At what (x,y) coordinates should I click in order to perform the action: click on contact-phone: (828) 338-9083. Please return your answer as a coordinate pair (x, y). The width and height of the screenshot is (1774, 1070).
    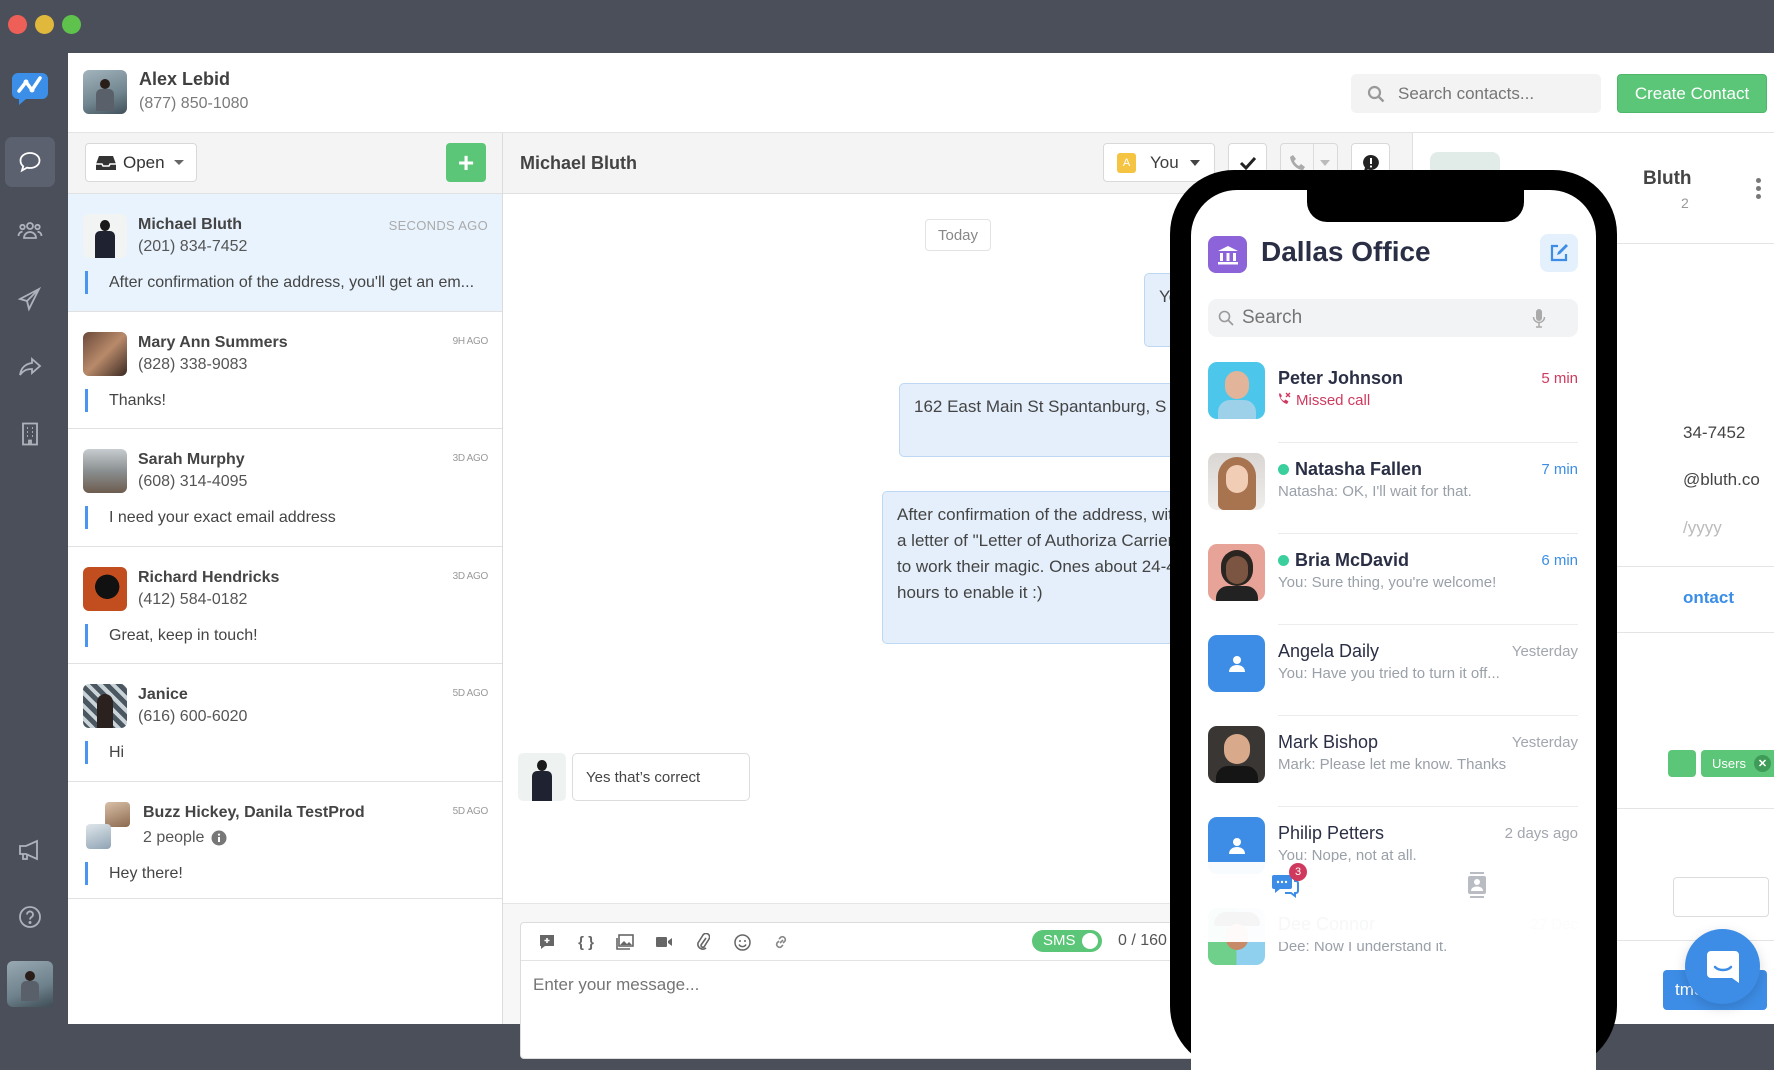
    Looking at the image, I should click on (193, 364).